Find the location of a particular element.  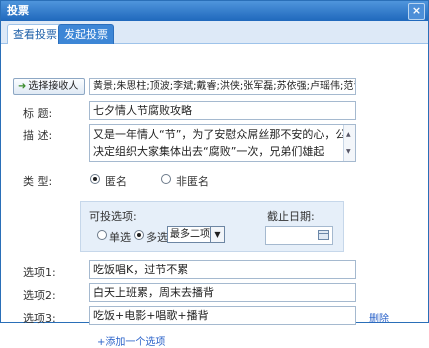

anonymous-radio is located at coordinates (95, 179).